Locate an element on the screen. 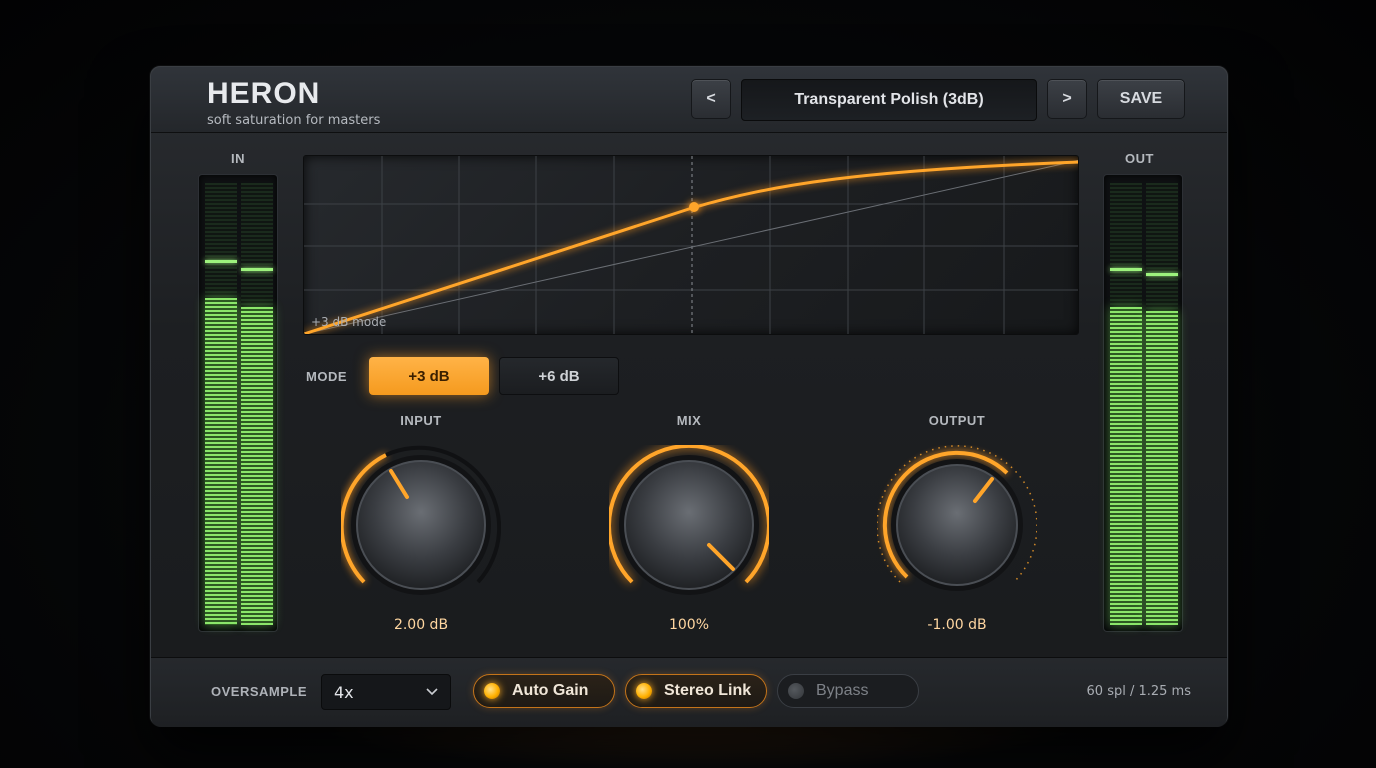 The image size is (1376, 768). input-meter-right-fill is located at coordinates (257, 465).